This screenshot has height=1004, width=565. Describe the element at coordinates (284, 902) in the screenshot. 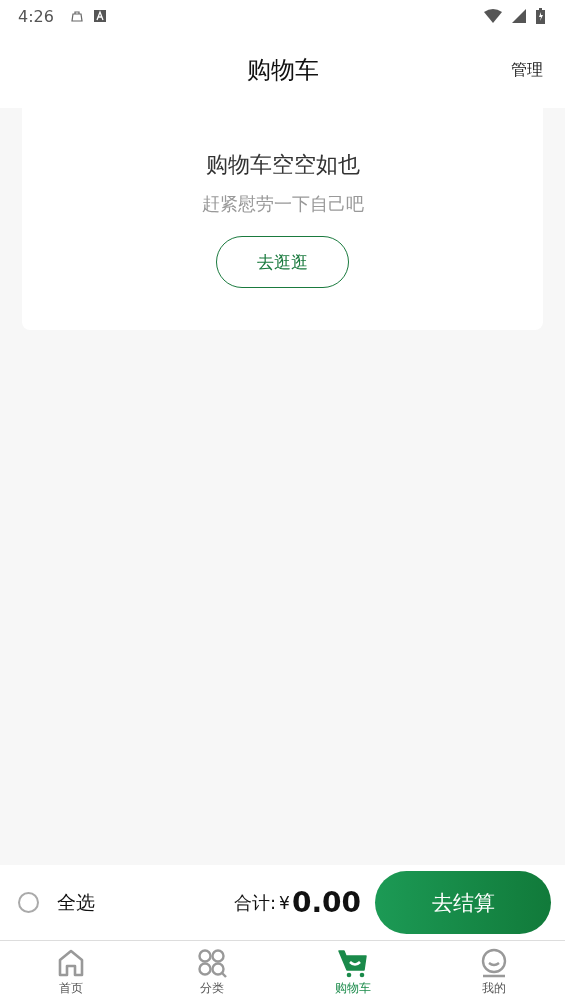

I see `currency-symbol: ¥` at that location.